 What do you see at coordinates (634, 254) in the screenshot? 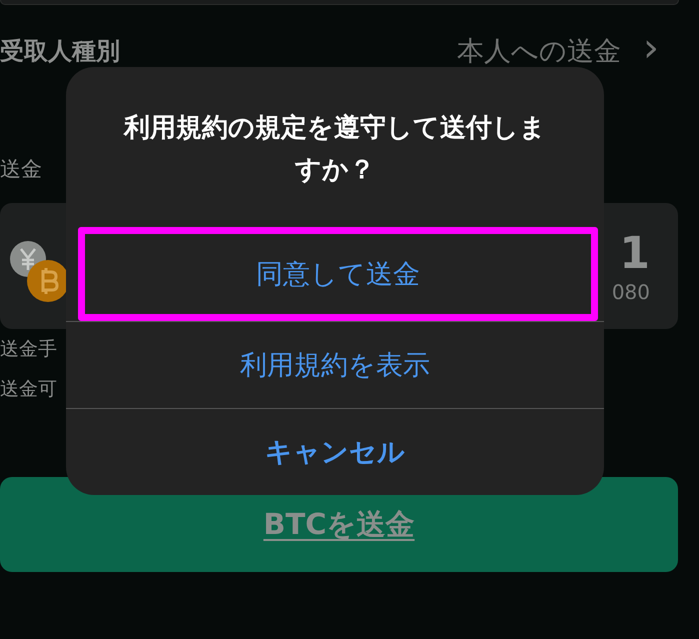
I see `amount-value: 1` at bounding box center [634, 254].